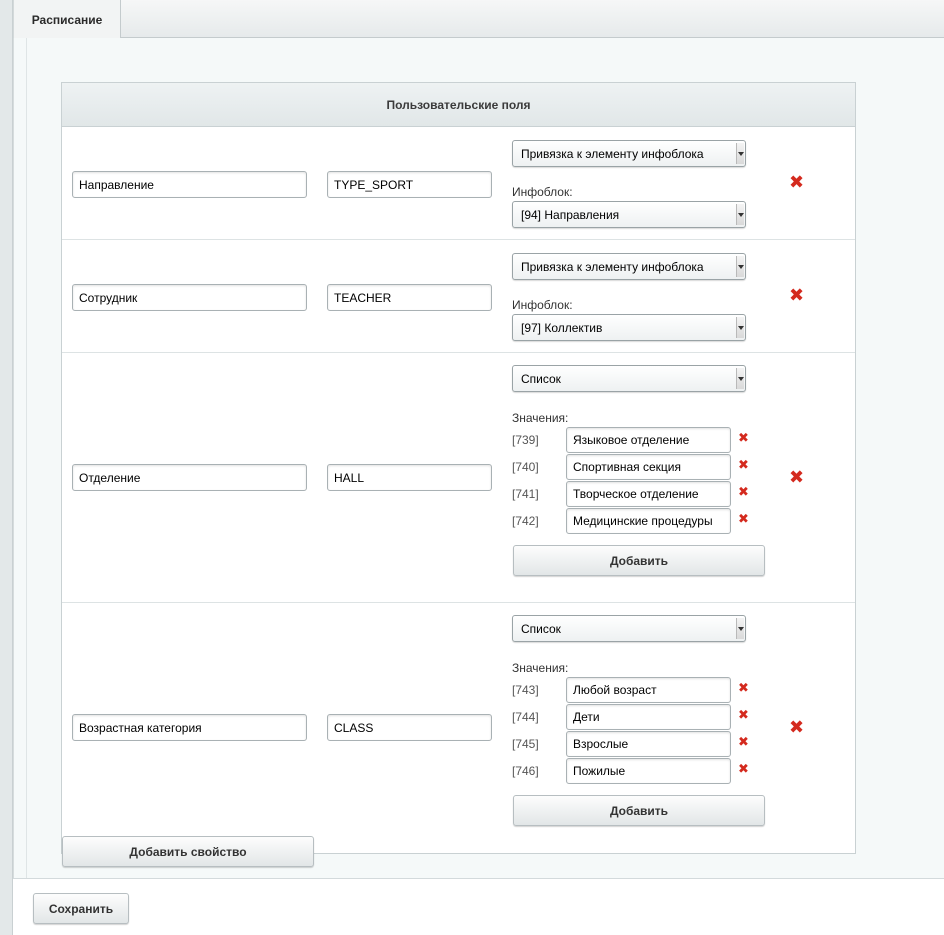  Describe the element at coordinates (478, 906) in the screenshot. I see `footer-bar: Сохранить` at that location.